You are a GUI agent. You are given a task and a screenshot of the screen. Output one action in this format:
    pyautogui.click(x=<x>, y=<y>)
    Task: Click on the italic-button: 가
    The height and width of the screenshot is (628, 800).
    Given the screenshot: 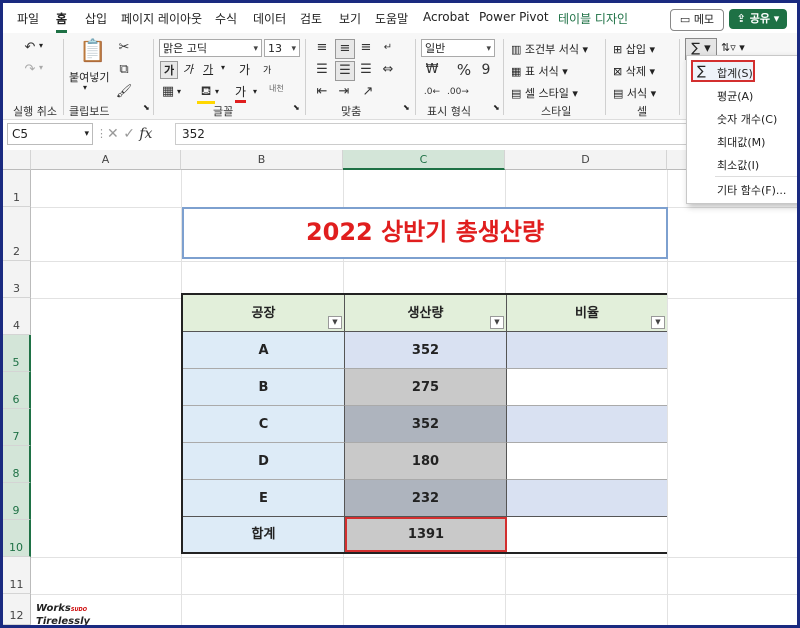 What is the action you would take?
    pyautogui.click(x=188, y=69)
    